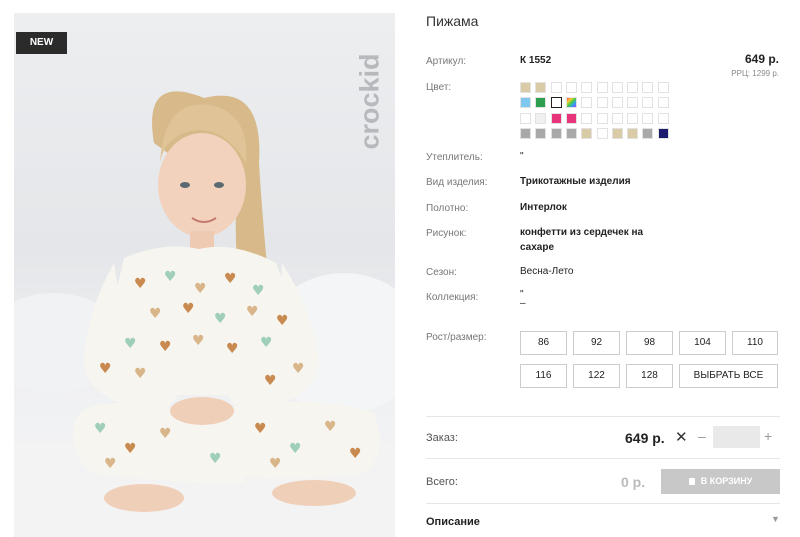 The image size is (800, 537). What do you see at coordinates (596, 343) in the screenshot?
I see `size-button-92: 92` at bounding box center [596, 343].